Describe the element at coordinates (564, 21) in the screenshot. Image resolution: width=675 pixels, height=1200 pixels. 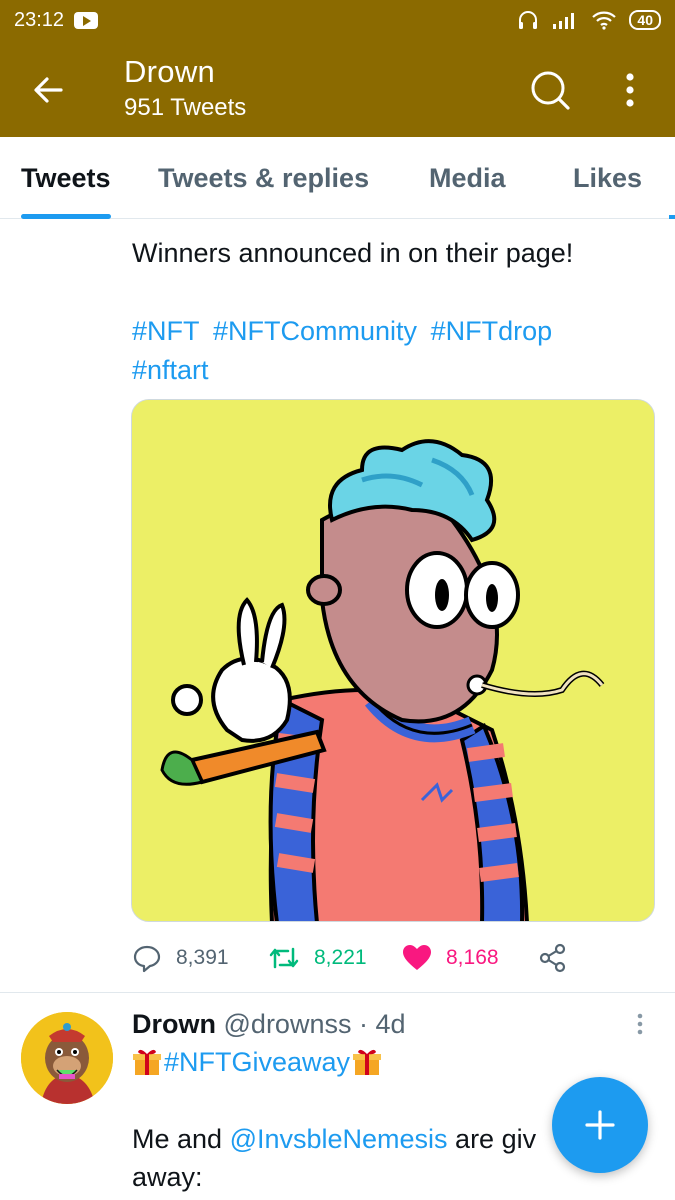
I see `signal-icon` at that location.